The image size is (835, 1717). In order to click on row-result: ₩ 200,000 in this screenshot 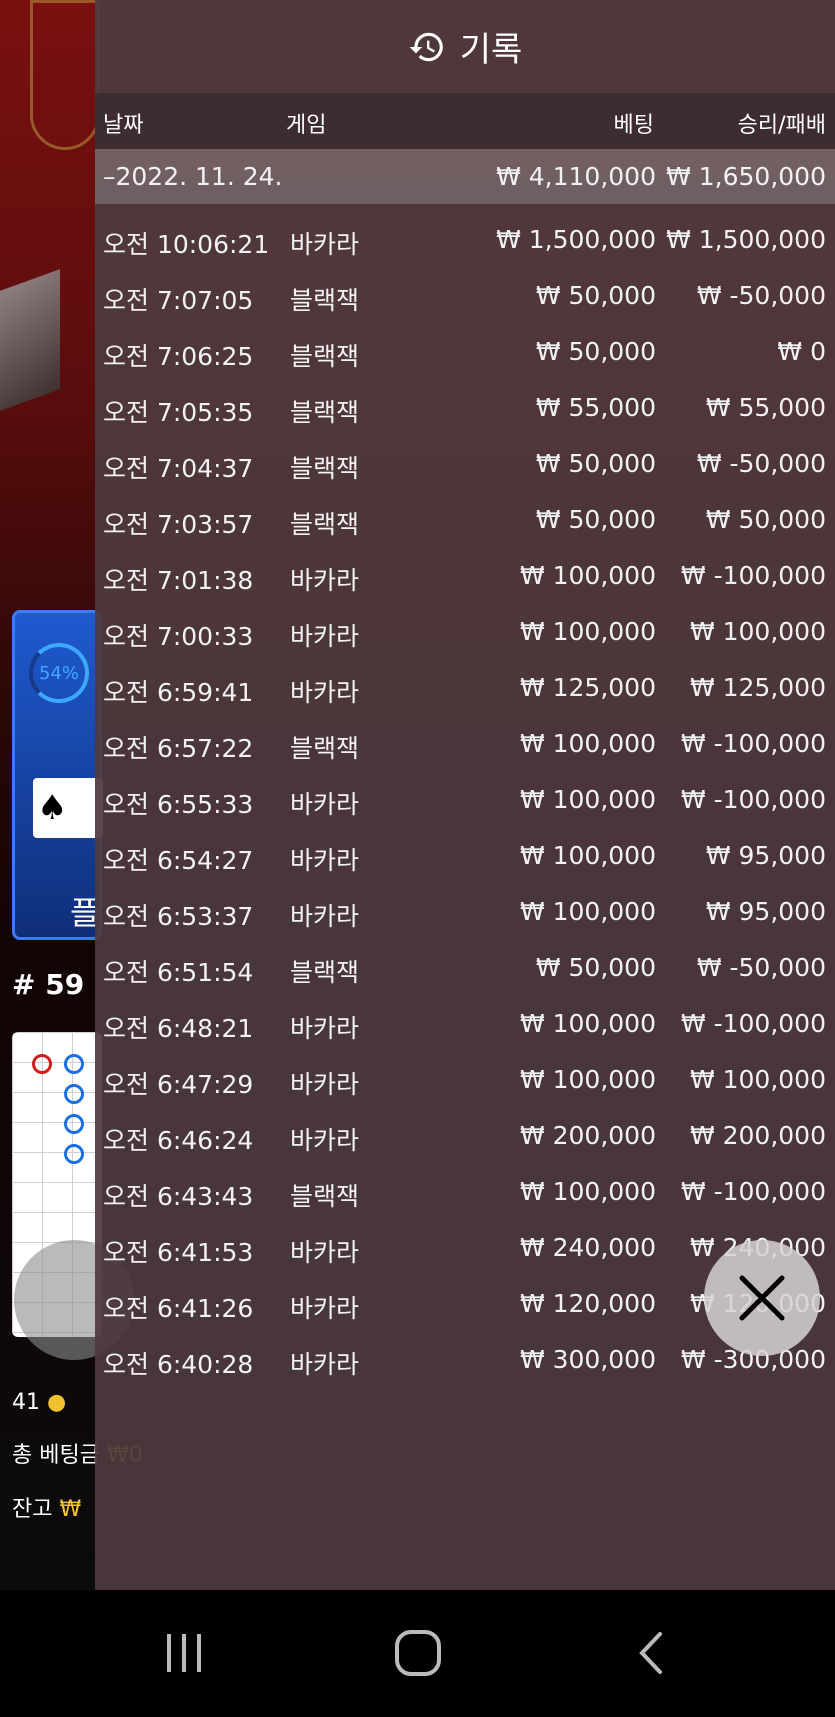, I will do `click(757, 1135)`.